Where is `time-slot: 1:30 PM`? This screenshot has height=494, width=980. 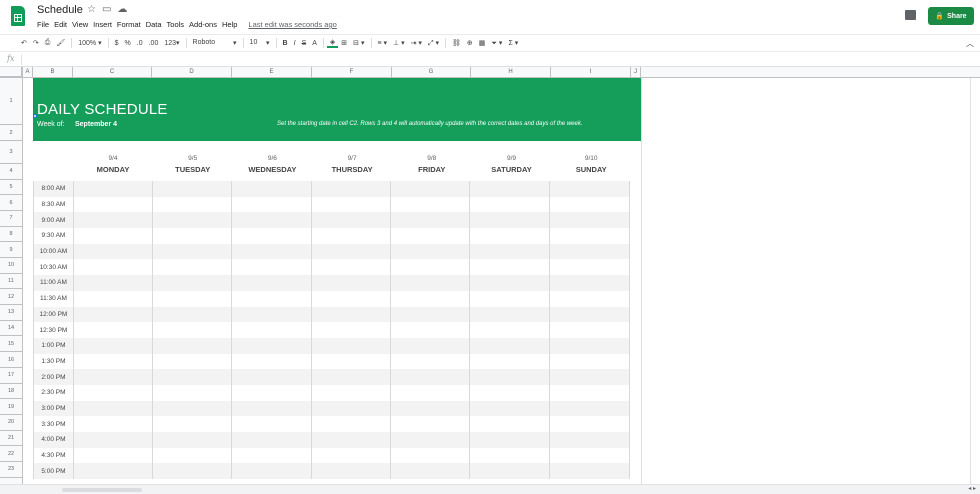 time-slot: 1:30 PM is located at coordinates (54, 361).